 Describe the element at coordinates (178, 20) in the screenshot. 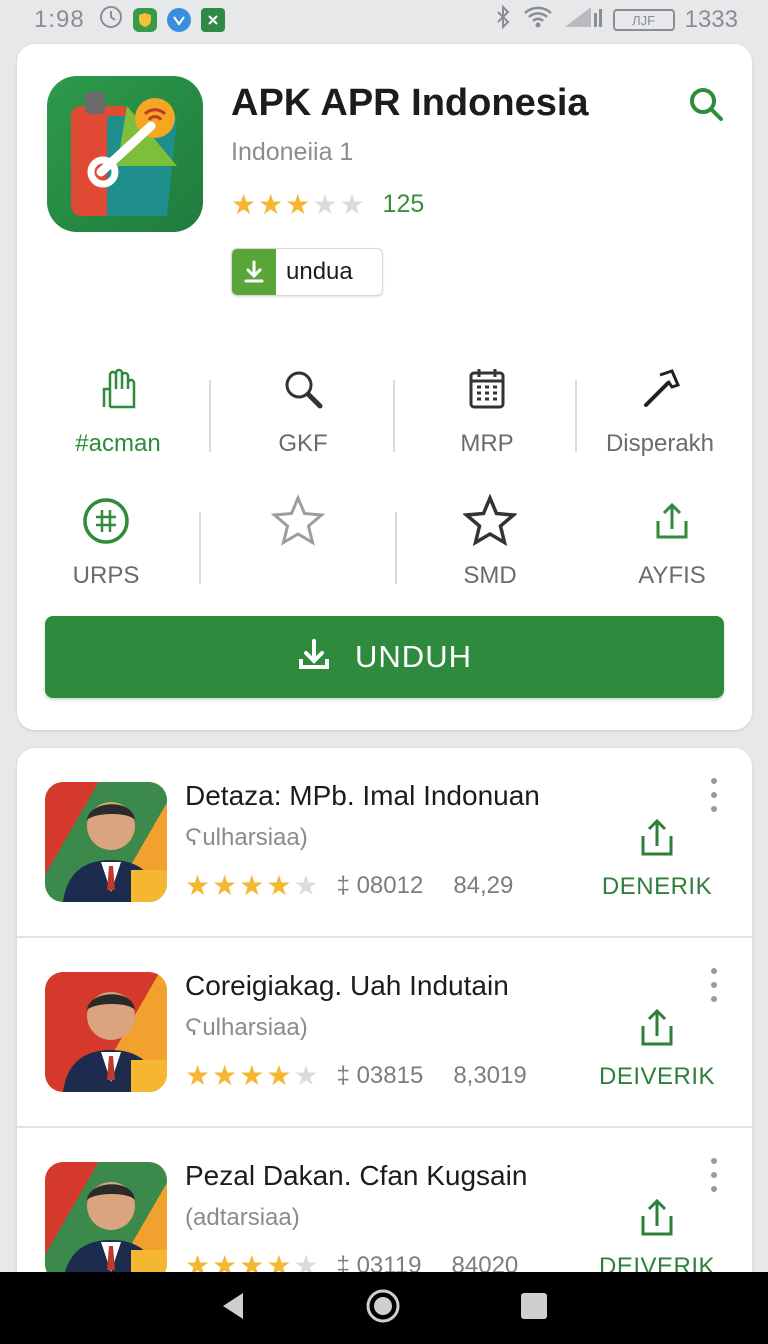

I see `vpn-icon` at that location.